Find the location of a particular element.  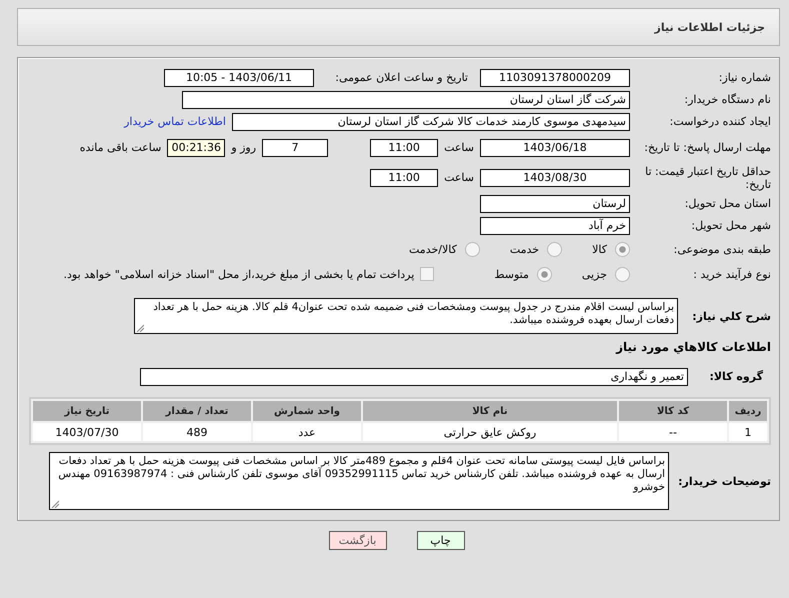

description-text-area: براساس لیست اقلام مندرج در جدول پیوست ومشخصات فنی ضمیمه شده تحت عنوان4 قلم کالا. هزینه حمل با هر تعداد دفعات ارسال بعهده فروشنده میباشد. is located at coordinates (406, 316).